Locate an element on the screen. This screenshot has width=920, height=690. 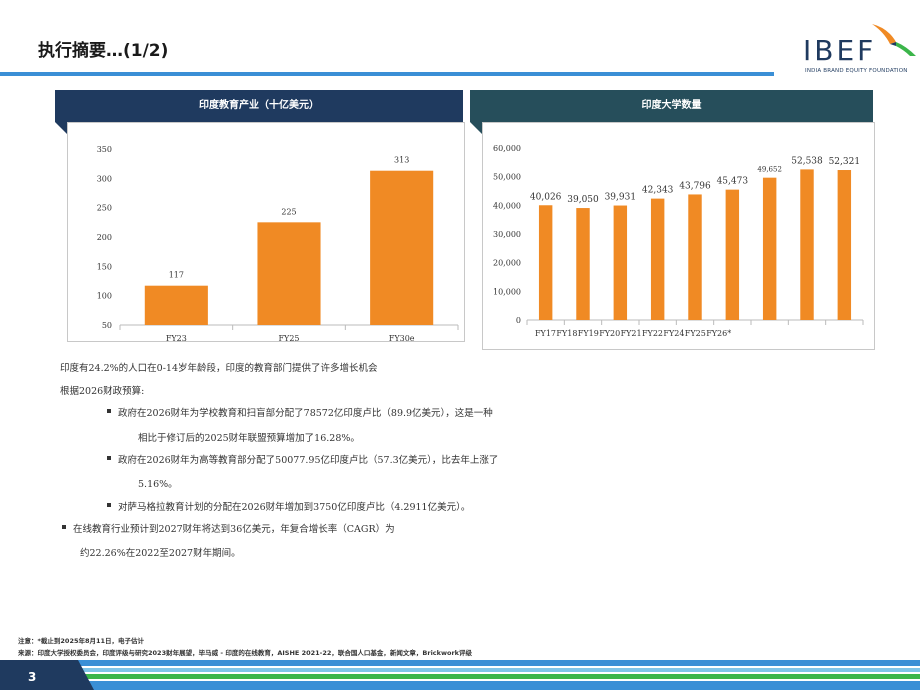
data-label: 313 is located at coordinates (401, 160).